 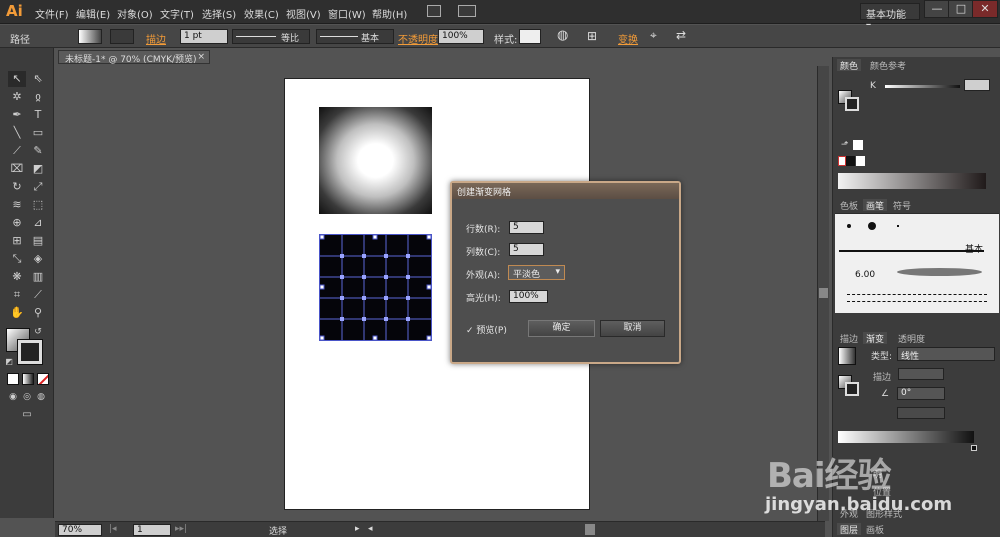 I want to click on rows-field: 5, so click(x=526, y=227).